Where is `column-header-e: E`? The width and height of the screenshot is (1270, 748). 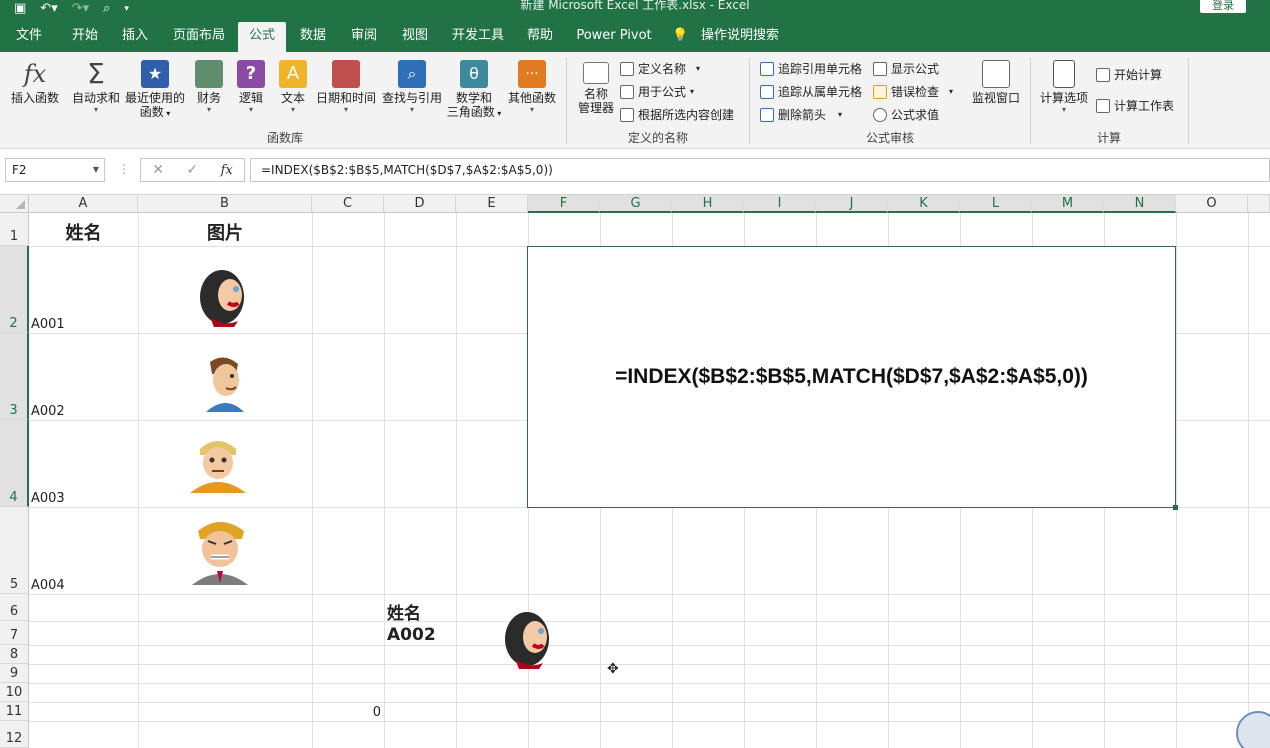 column-header-e: E is located at coordinates (492, 204).